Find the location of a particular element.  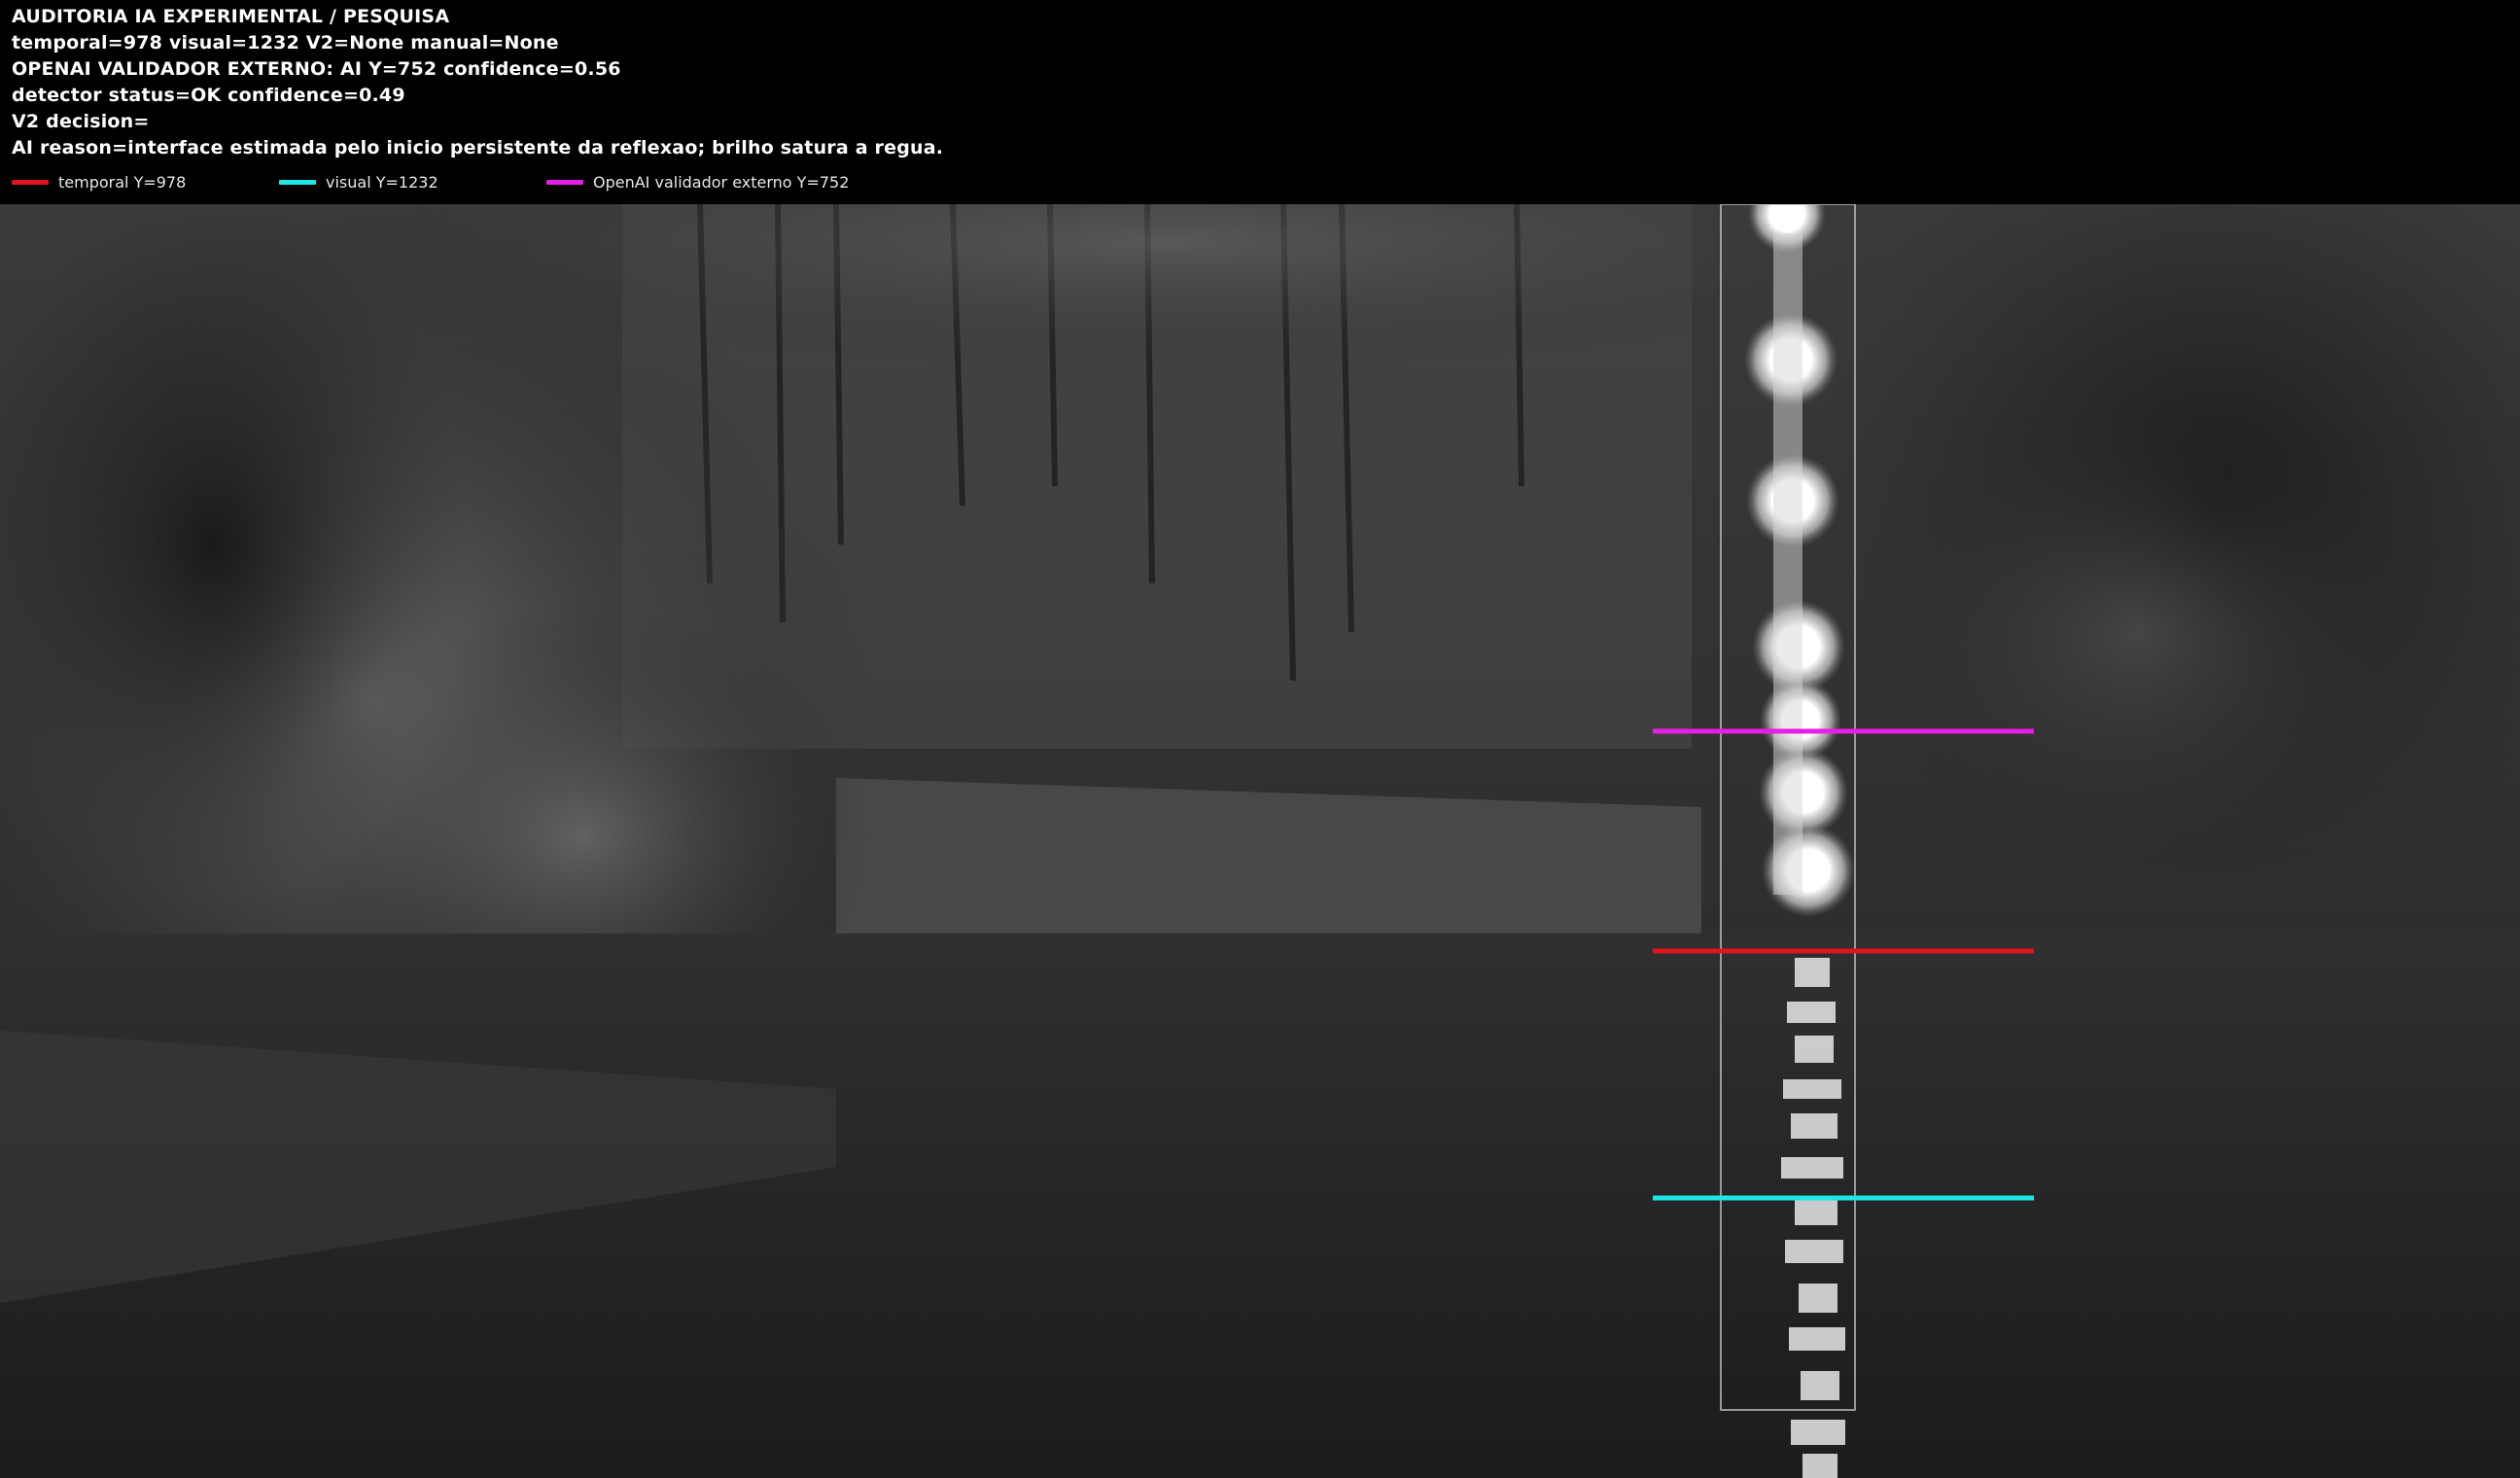

legend-visual: visual Y=1232 is located at coordinates (358, 182).